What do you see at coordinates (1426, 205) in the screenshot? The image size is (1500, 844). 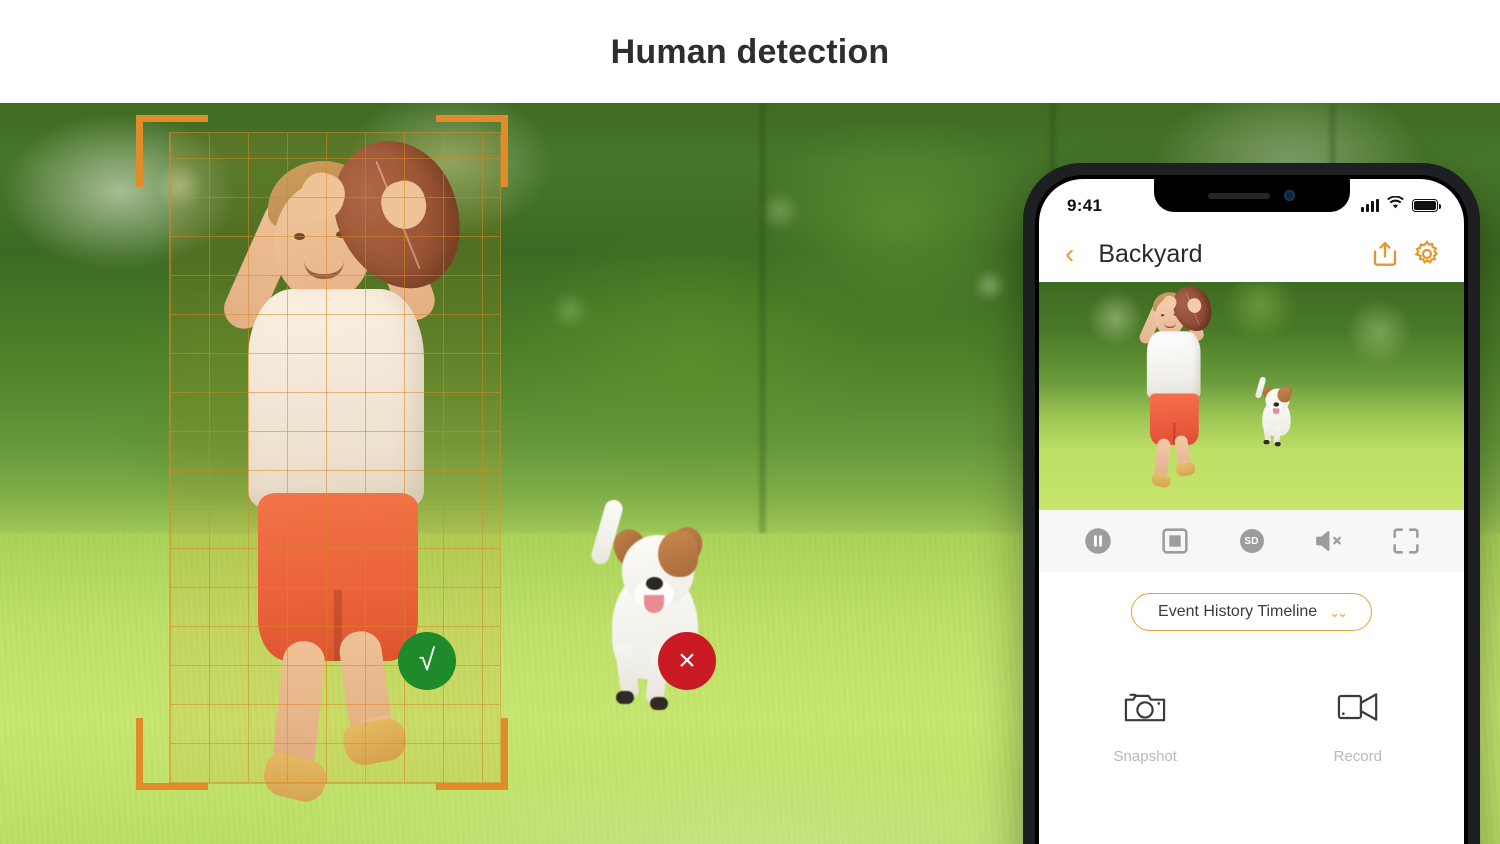 I see `battery-full-icon` at bounding box center [1426, 205].